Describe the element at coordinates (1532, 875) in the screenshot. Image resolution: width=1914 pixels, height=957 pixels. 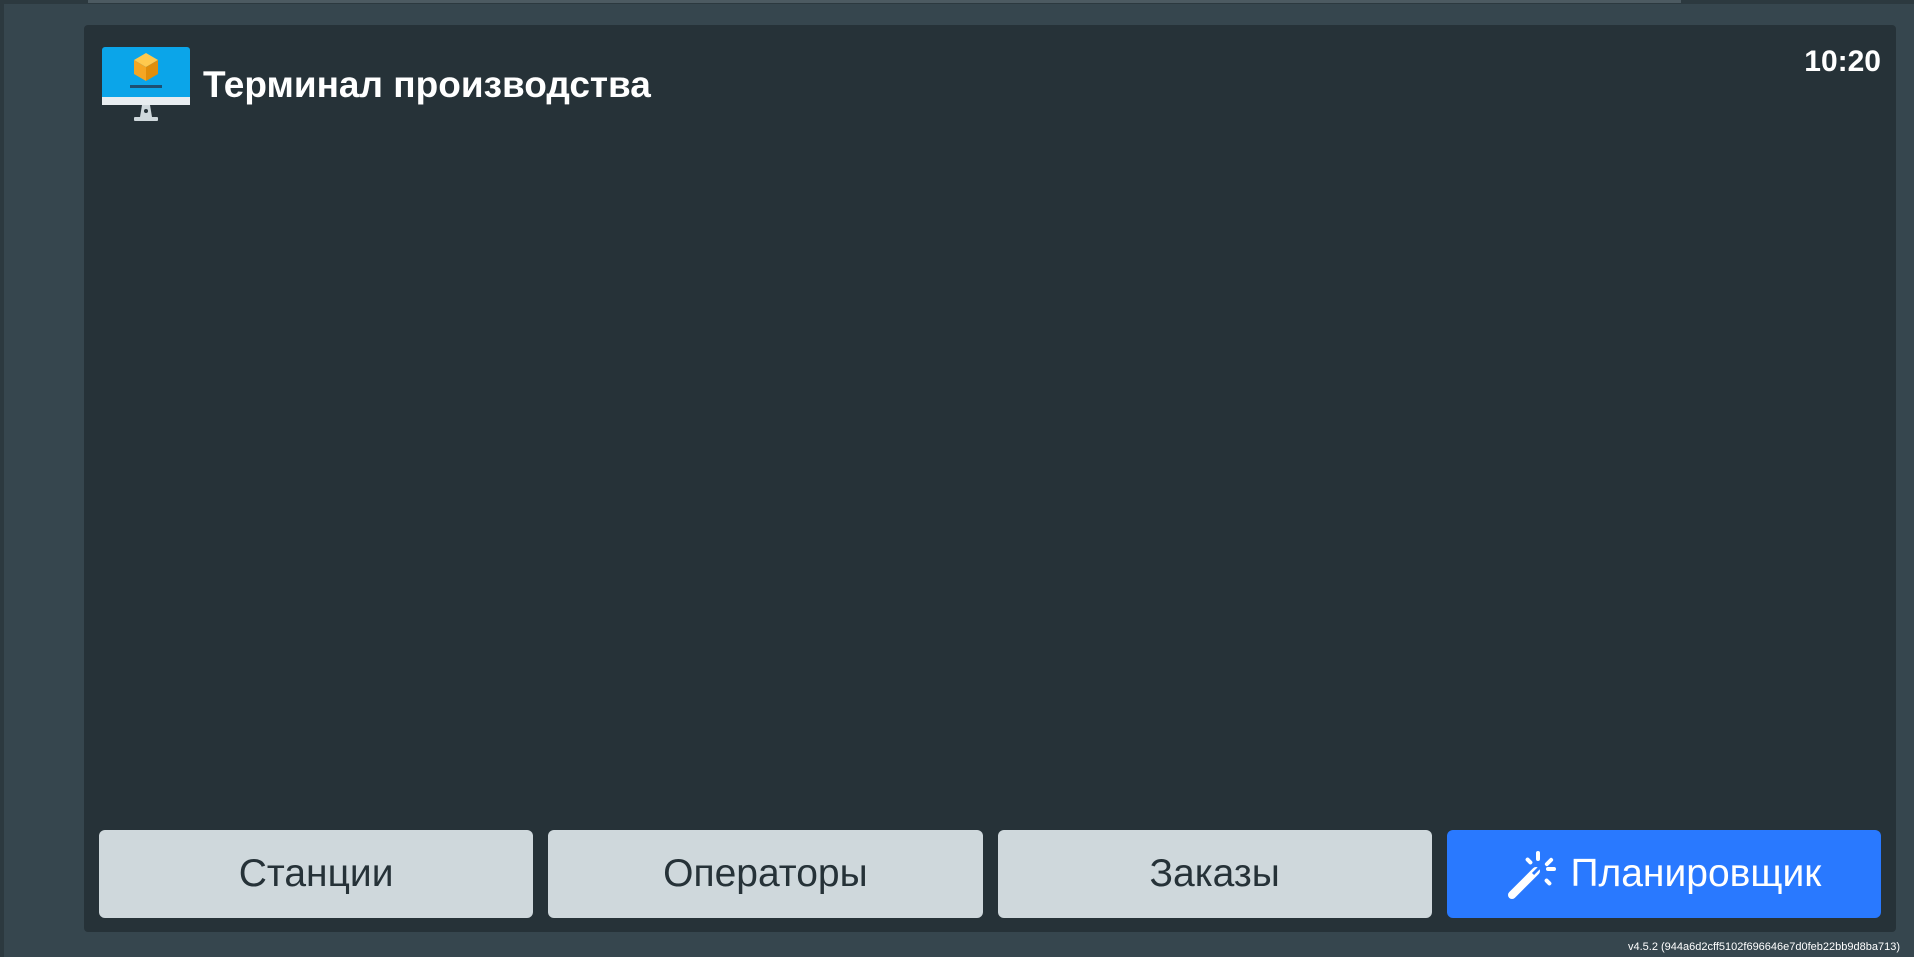
I see `magic-wand-icon` at that location.